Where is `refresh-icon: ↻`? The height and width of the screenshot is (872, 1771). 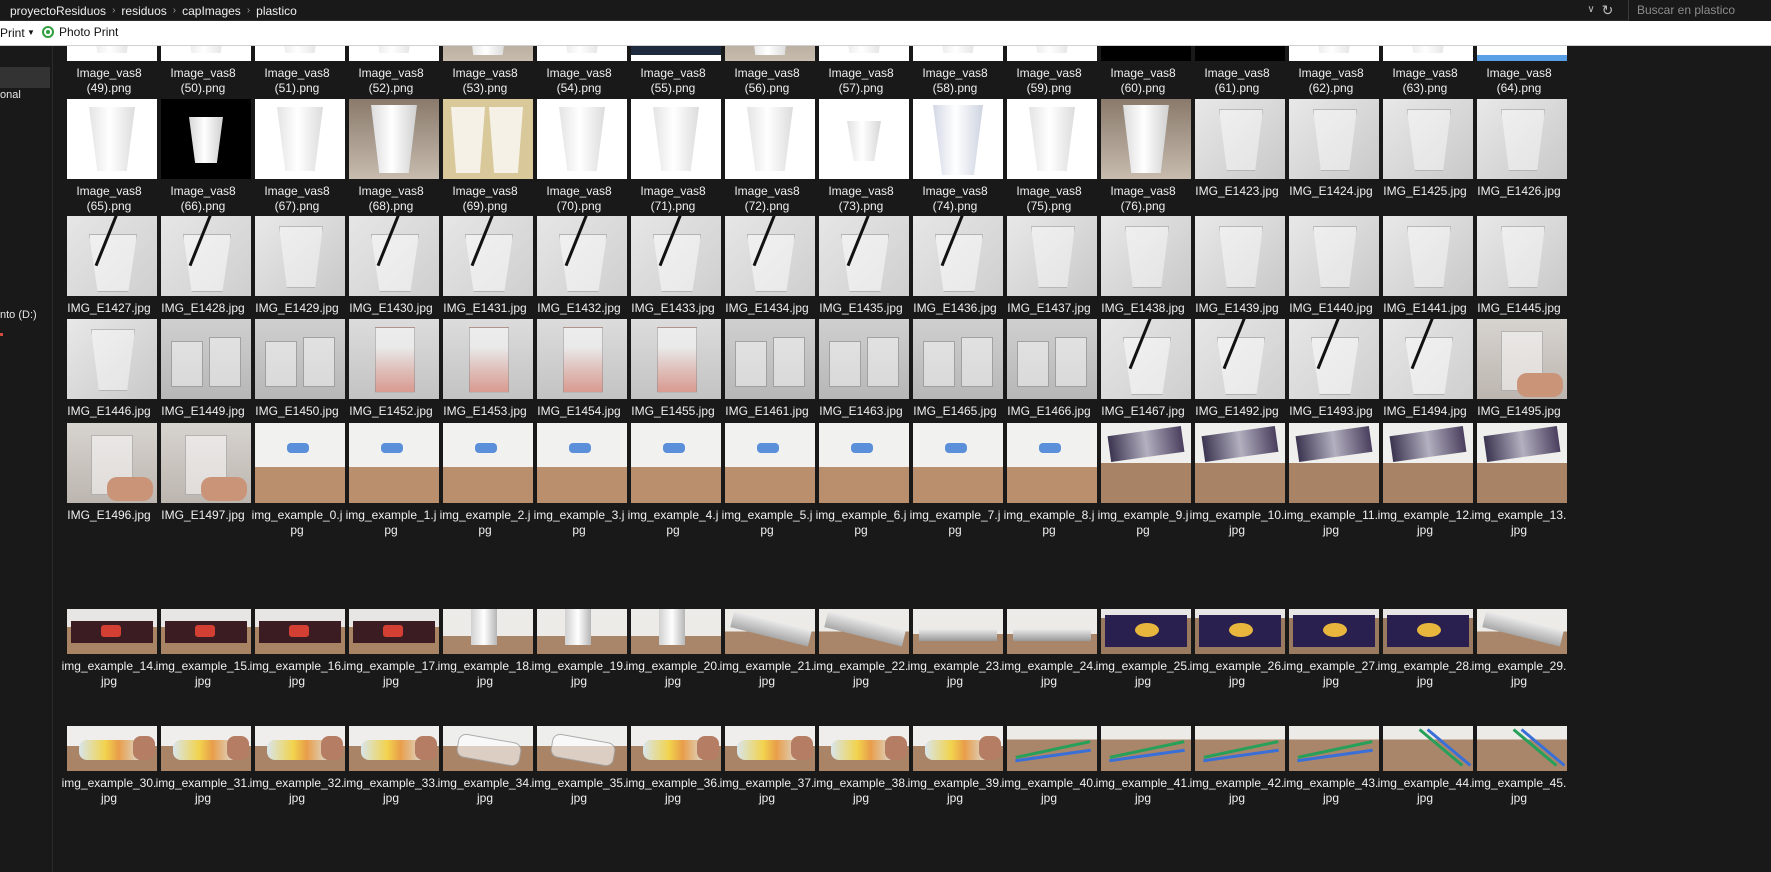
refresh-icon: ↻ is located at coordinates (1607, 10).